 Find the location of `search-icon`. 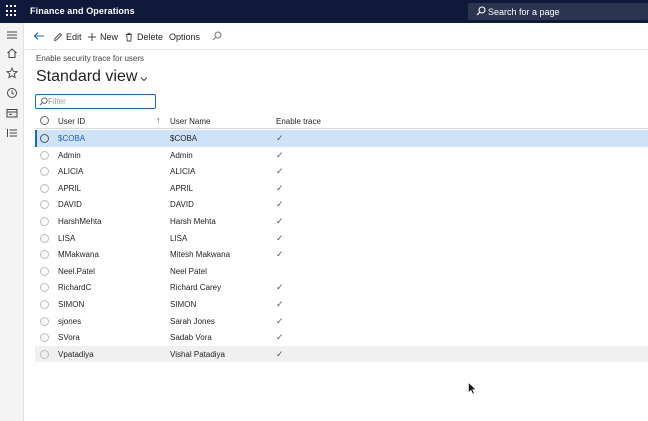

search-icon is located at coordinates (481, 11).